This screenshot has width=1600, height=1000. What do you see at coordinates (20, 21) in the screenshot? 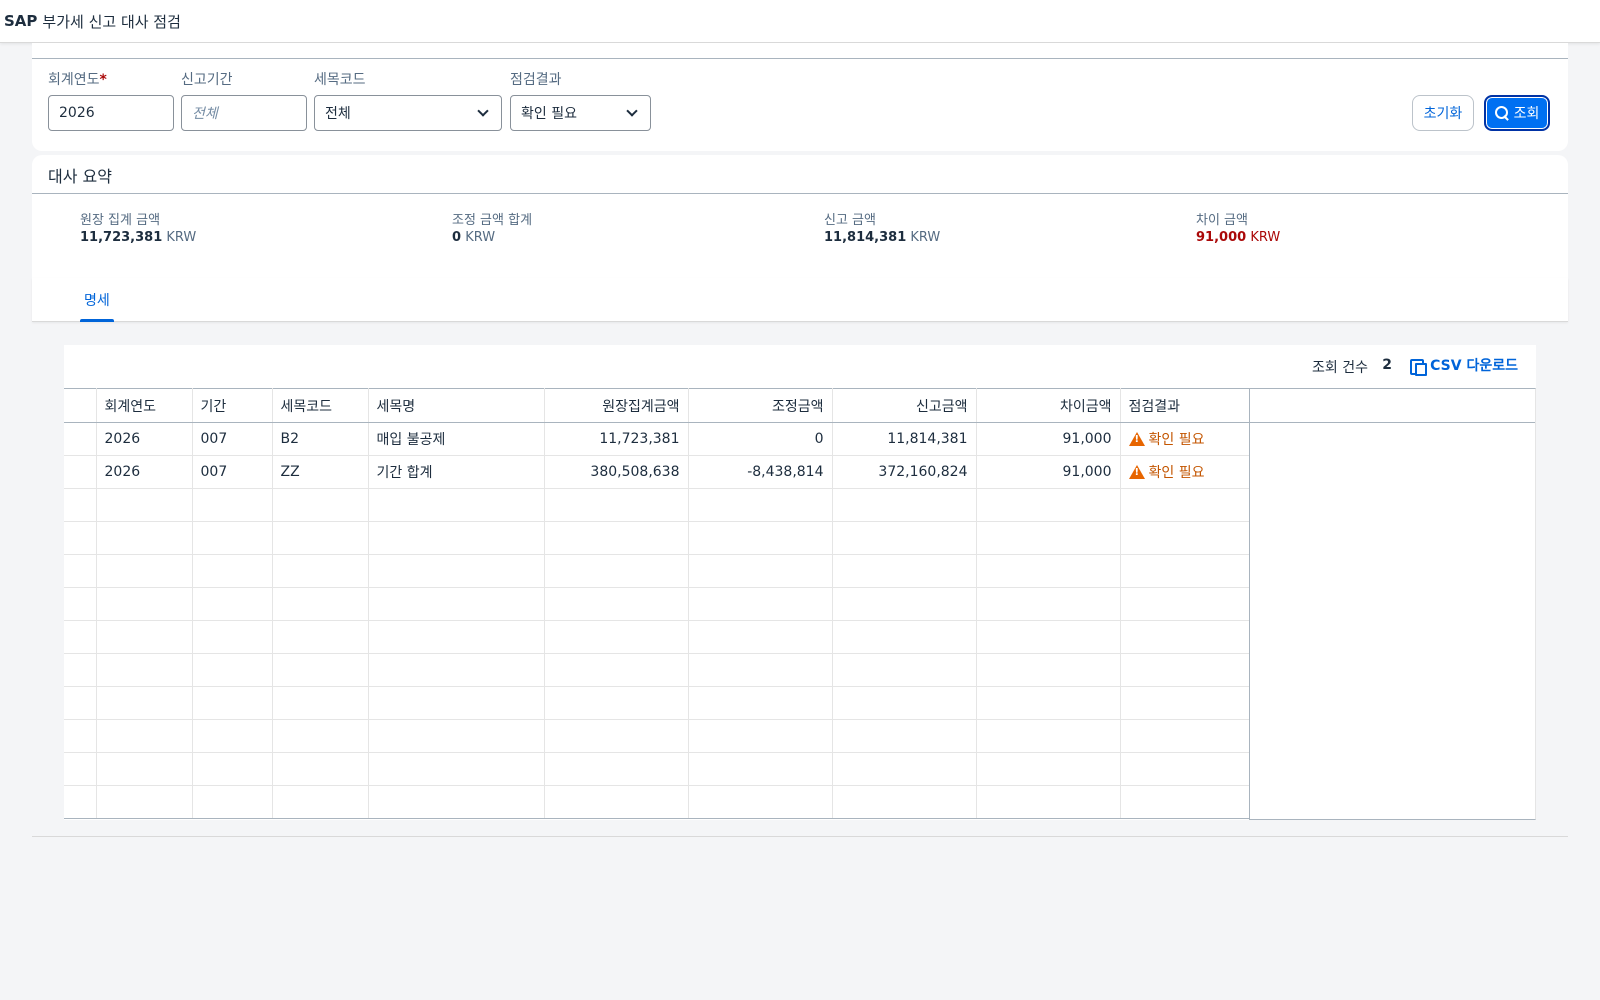
I see `sap-logo: SAP` at bounding box center [20, 21].